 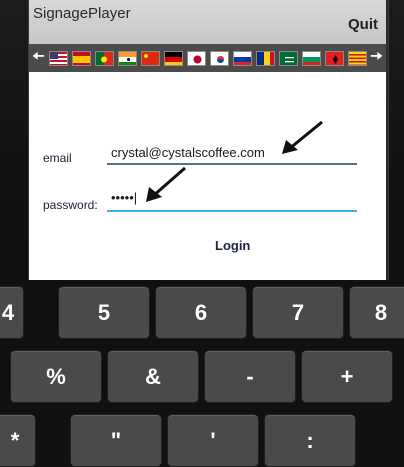 I want to click on title-bar: SignagePlayer Quit, so click(x=207, y=22).